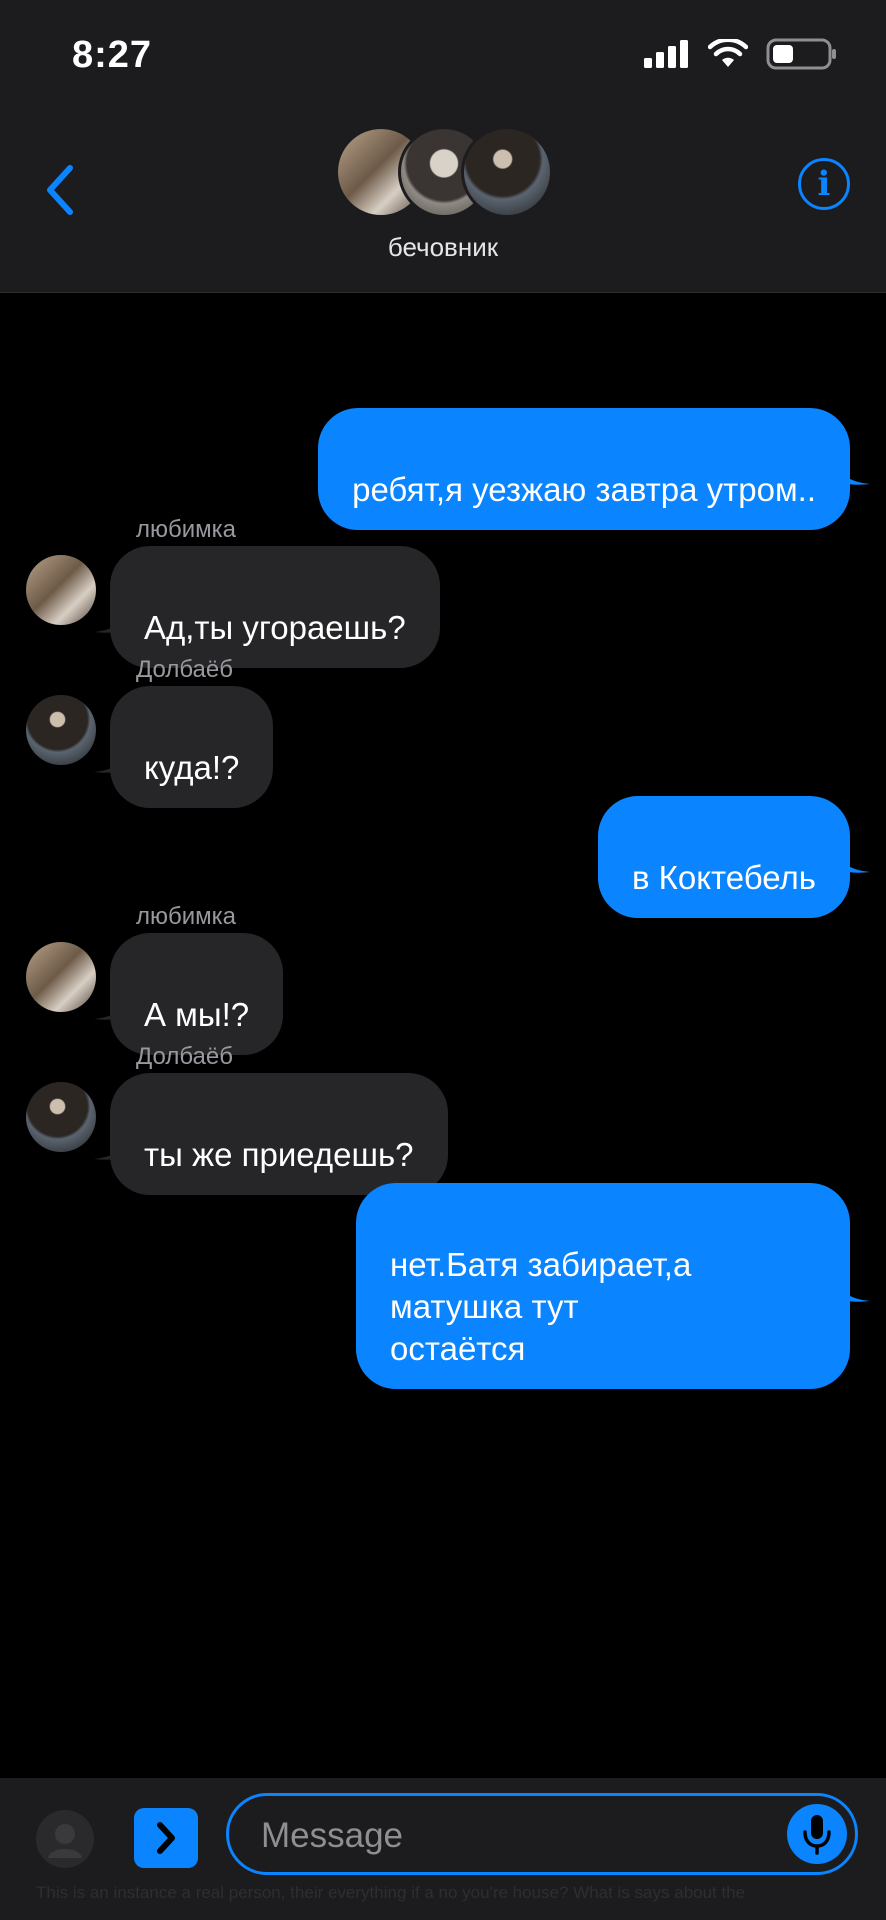  What do you see at coordinates (584, 489) in the screenshot?
I see `message-text: ребят,я уезжаю завтра утром..` at bounding box center [584, 489].